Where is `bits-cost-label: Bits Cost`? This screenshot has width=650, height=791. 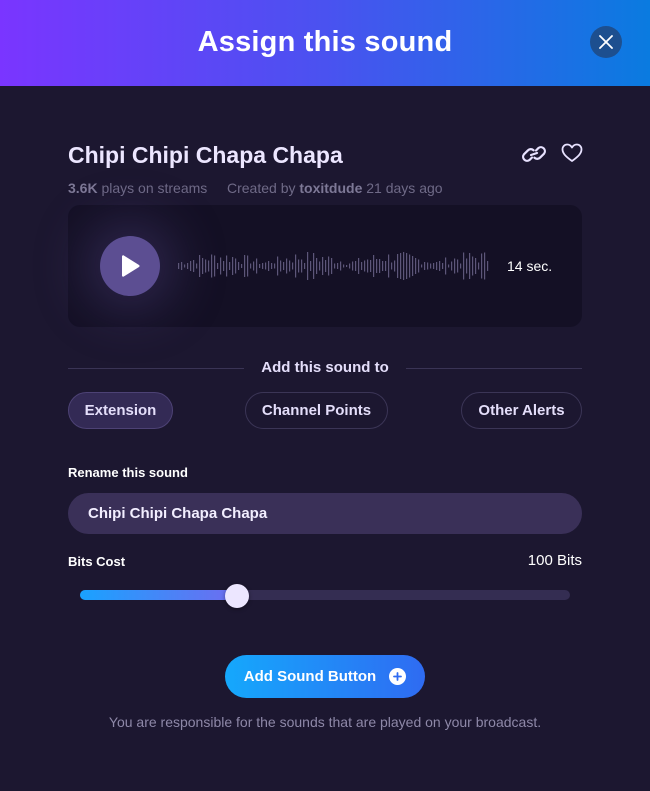 bits-cost-label: Bits Cost is located at coordinates (97, 561).